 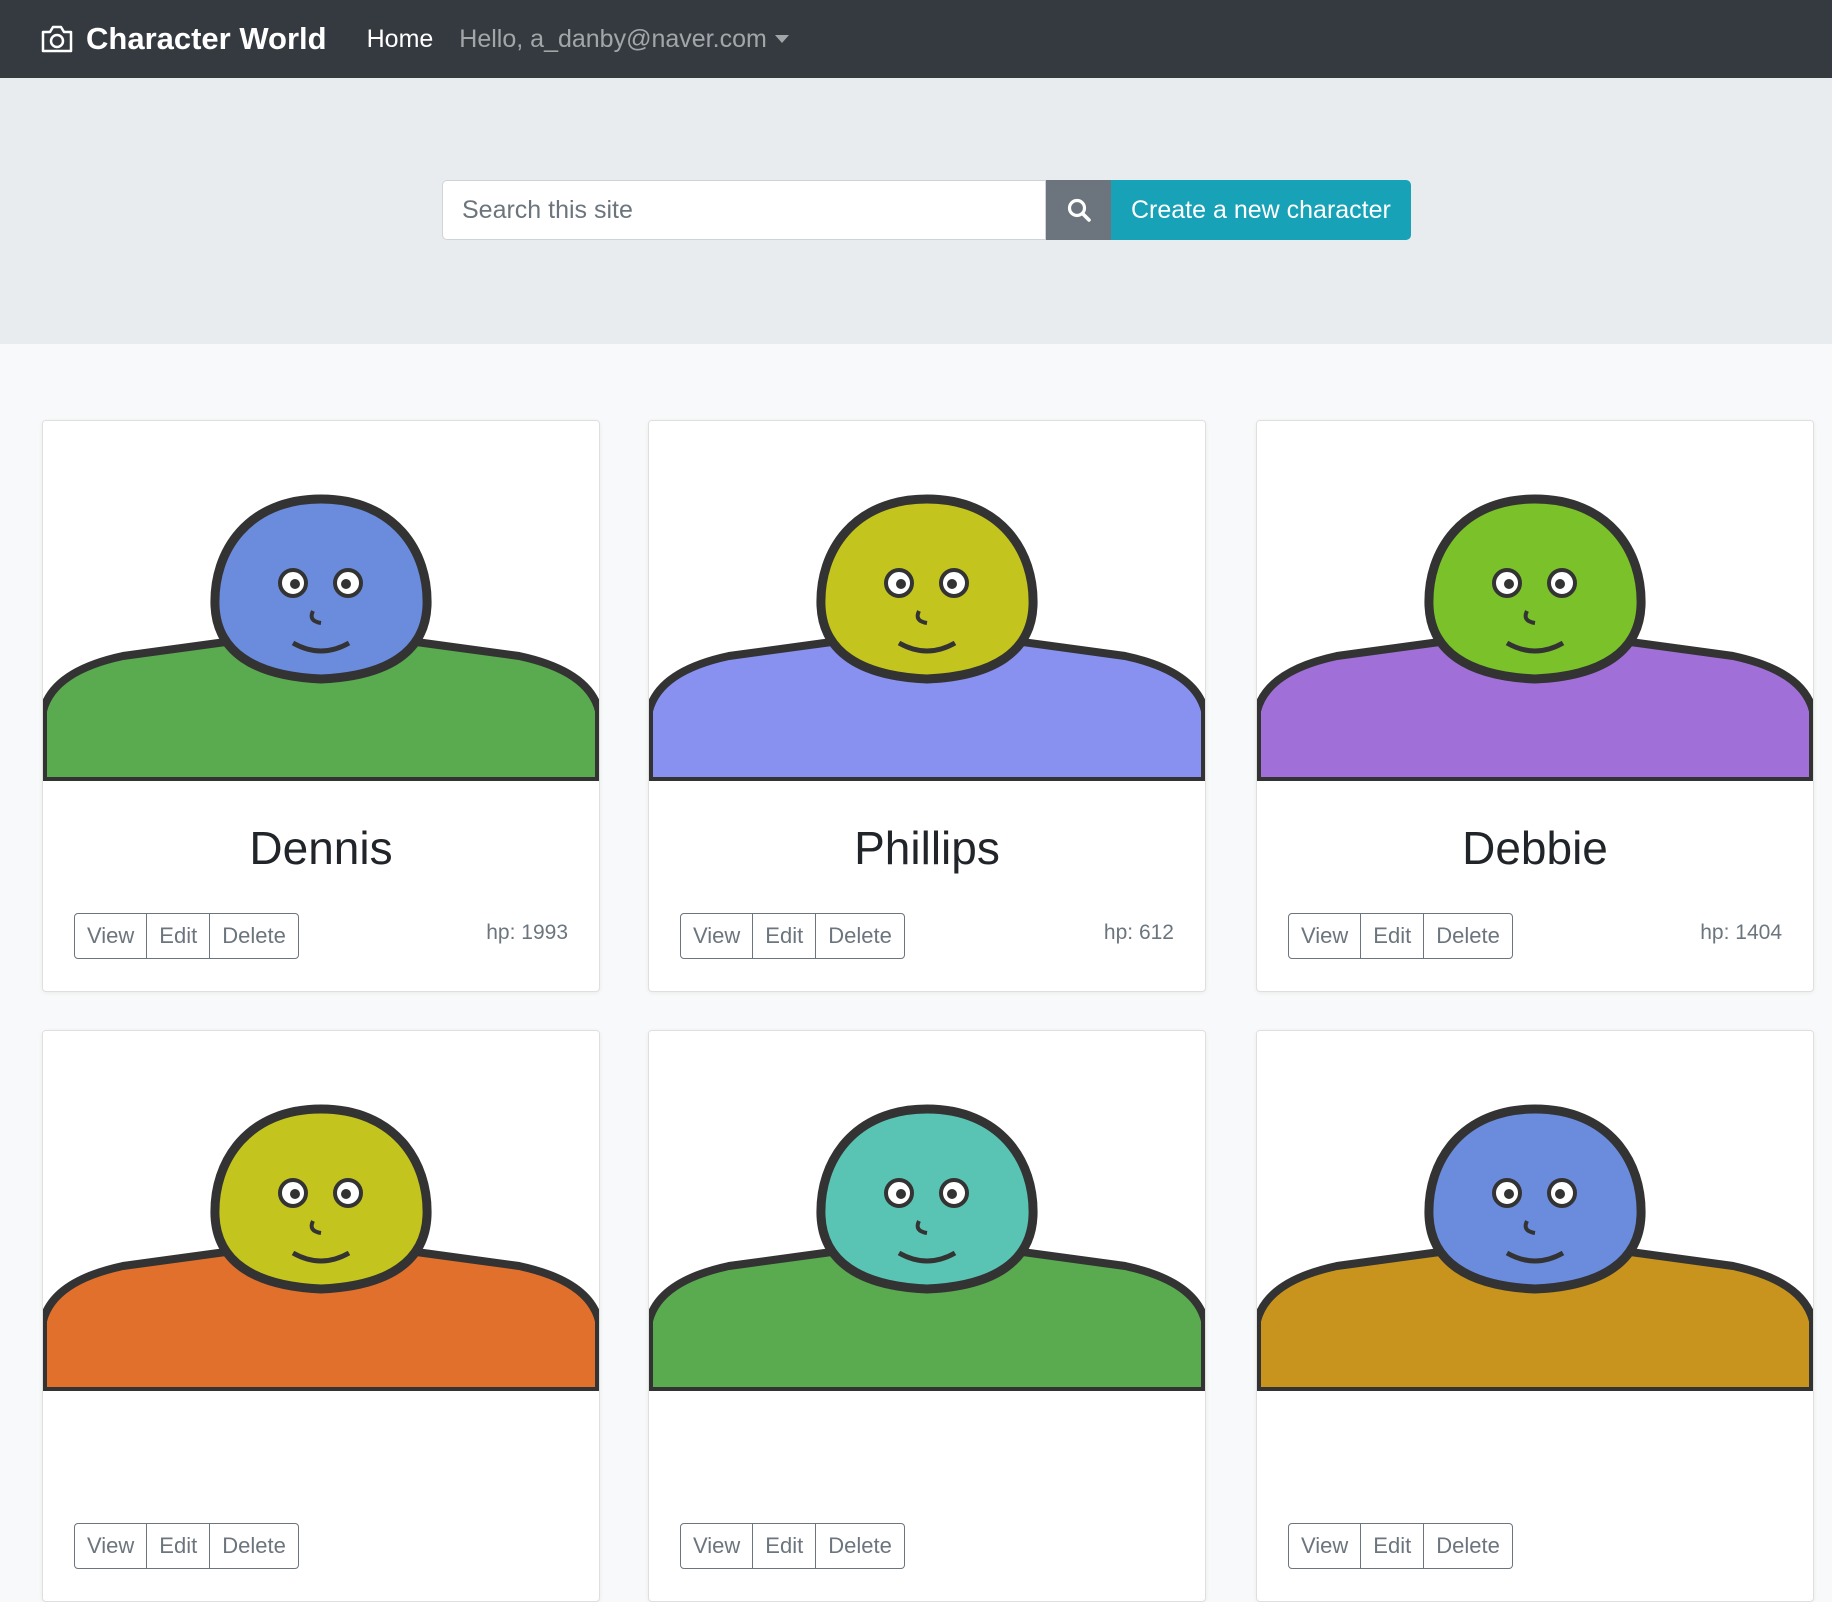 I want to click on hp-label: hp: 1993, so click(x=527, y=932).